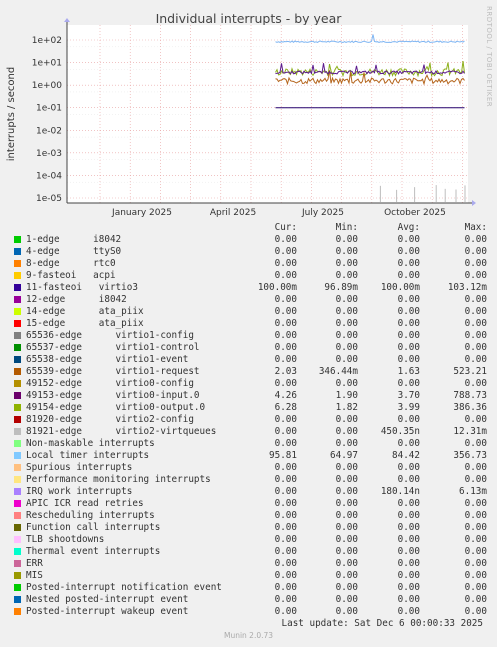  I want to click on legend-label: 65539-edge virtio1-request, so click(113, 371).